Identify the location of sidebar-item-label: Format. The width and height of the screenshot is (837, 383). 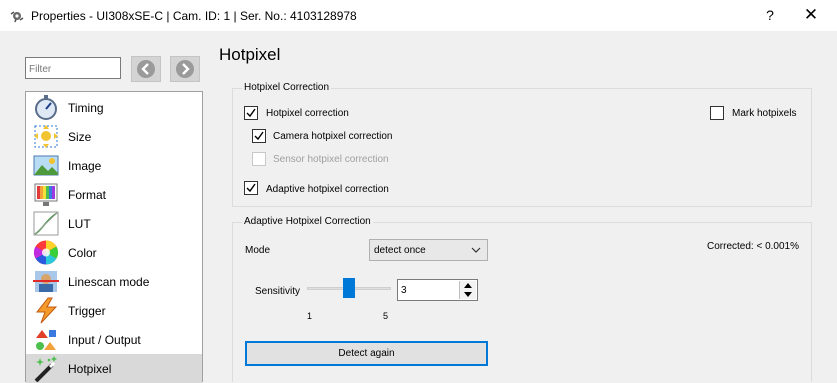
(87, 195).